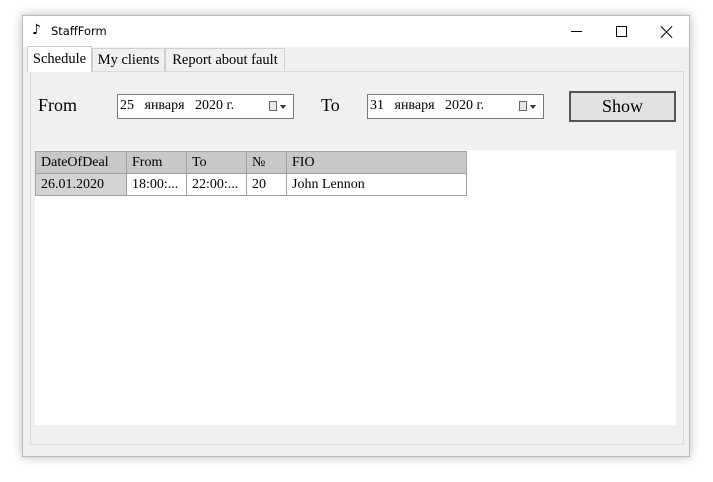  I want to click on column-header-to: To, so click(216, 162).